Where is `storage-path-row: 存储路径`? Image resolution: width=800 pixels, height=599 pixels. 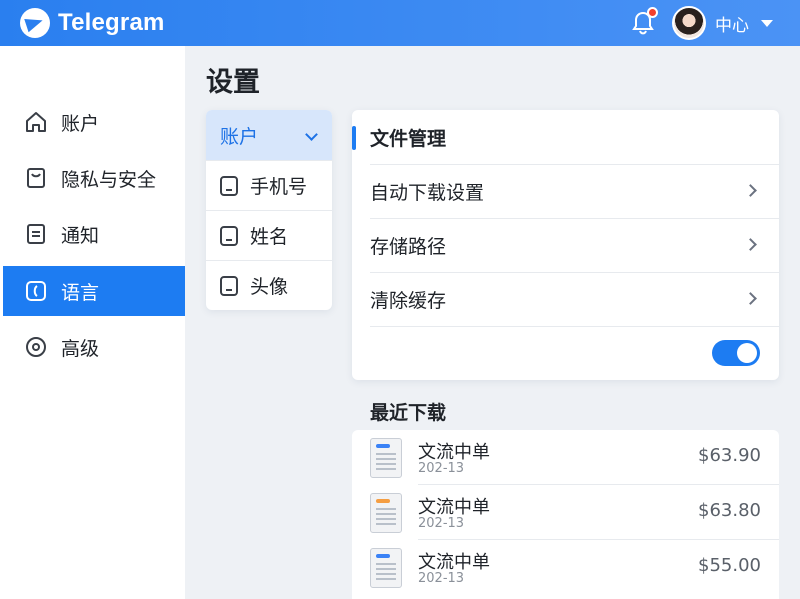
storage-path-row: 存储路径 is located at coordinates (574, 245).